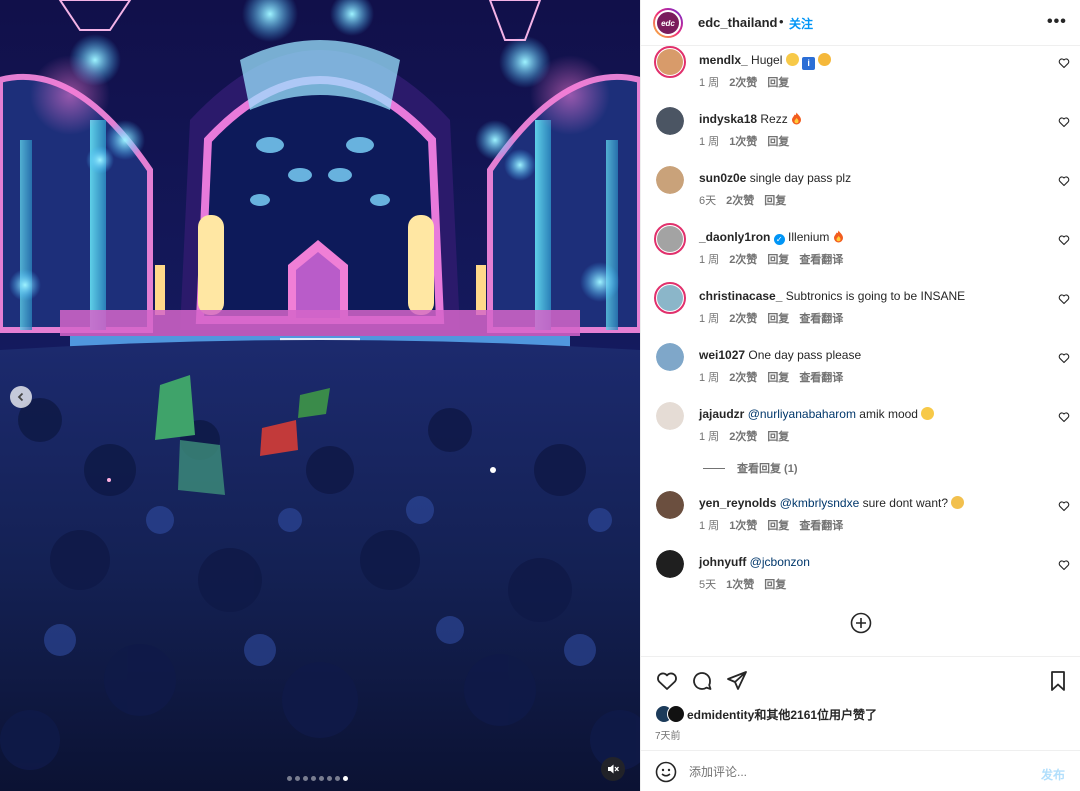 The image size is (1080, 791). What do you see at coordinates (825, 59) in the screenshot?
I see `cool-emoji-icon` at bounding box center [825, 59].